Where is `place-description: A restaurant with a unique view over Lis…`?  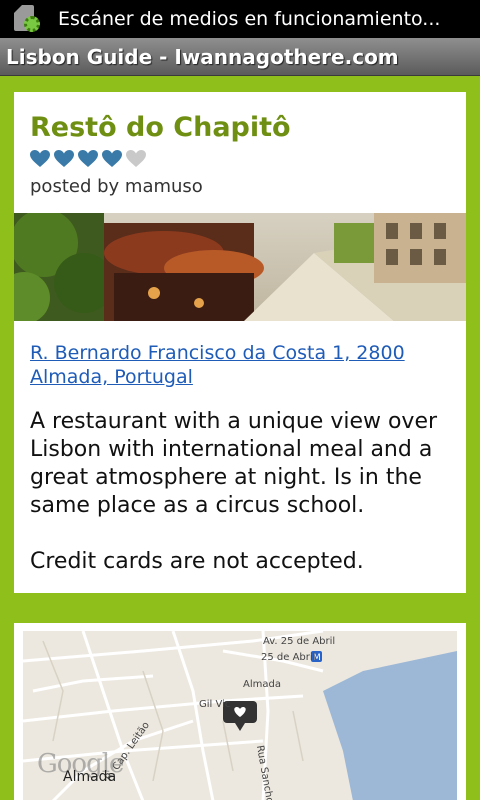 place-description: A restaurant with a unique view over Lis… is located at coordinates (234, 463).